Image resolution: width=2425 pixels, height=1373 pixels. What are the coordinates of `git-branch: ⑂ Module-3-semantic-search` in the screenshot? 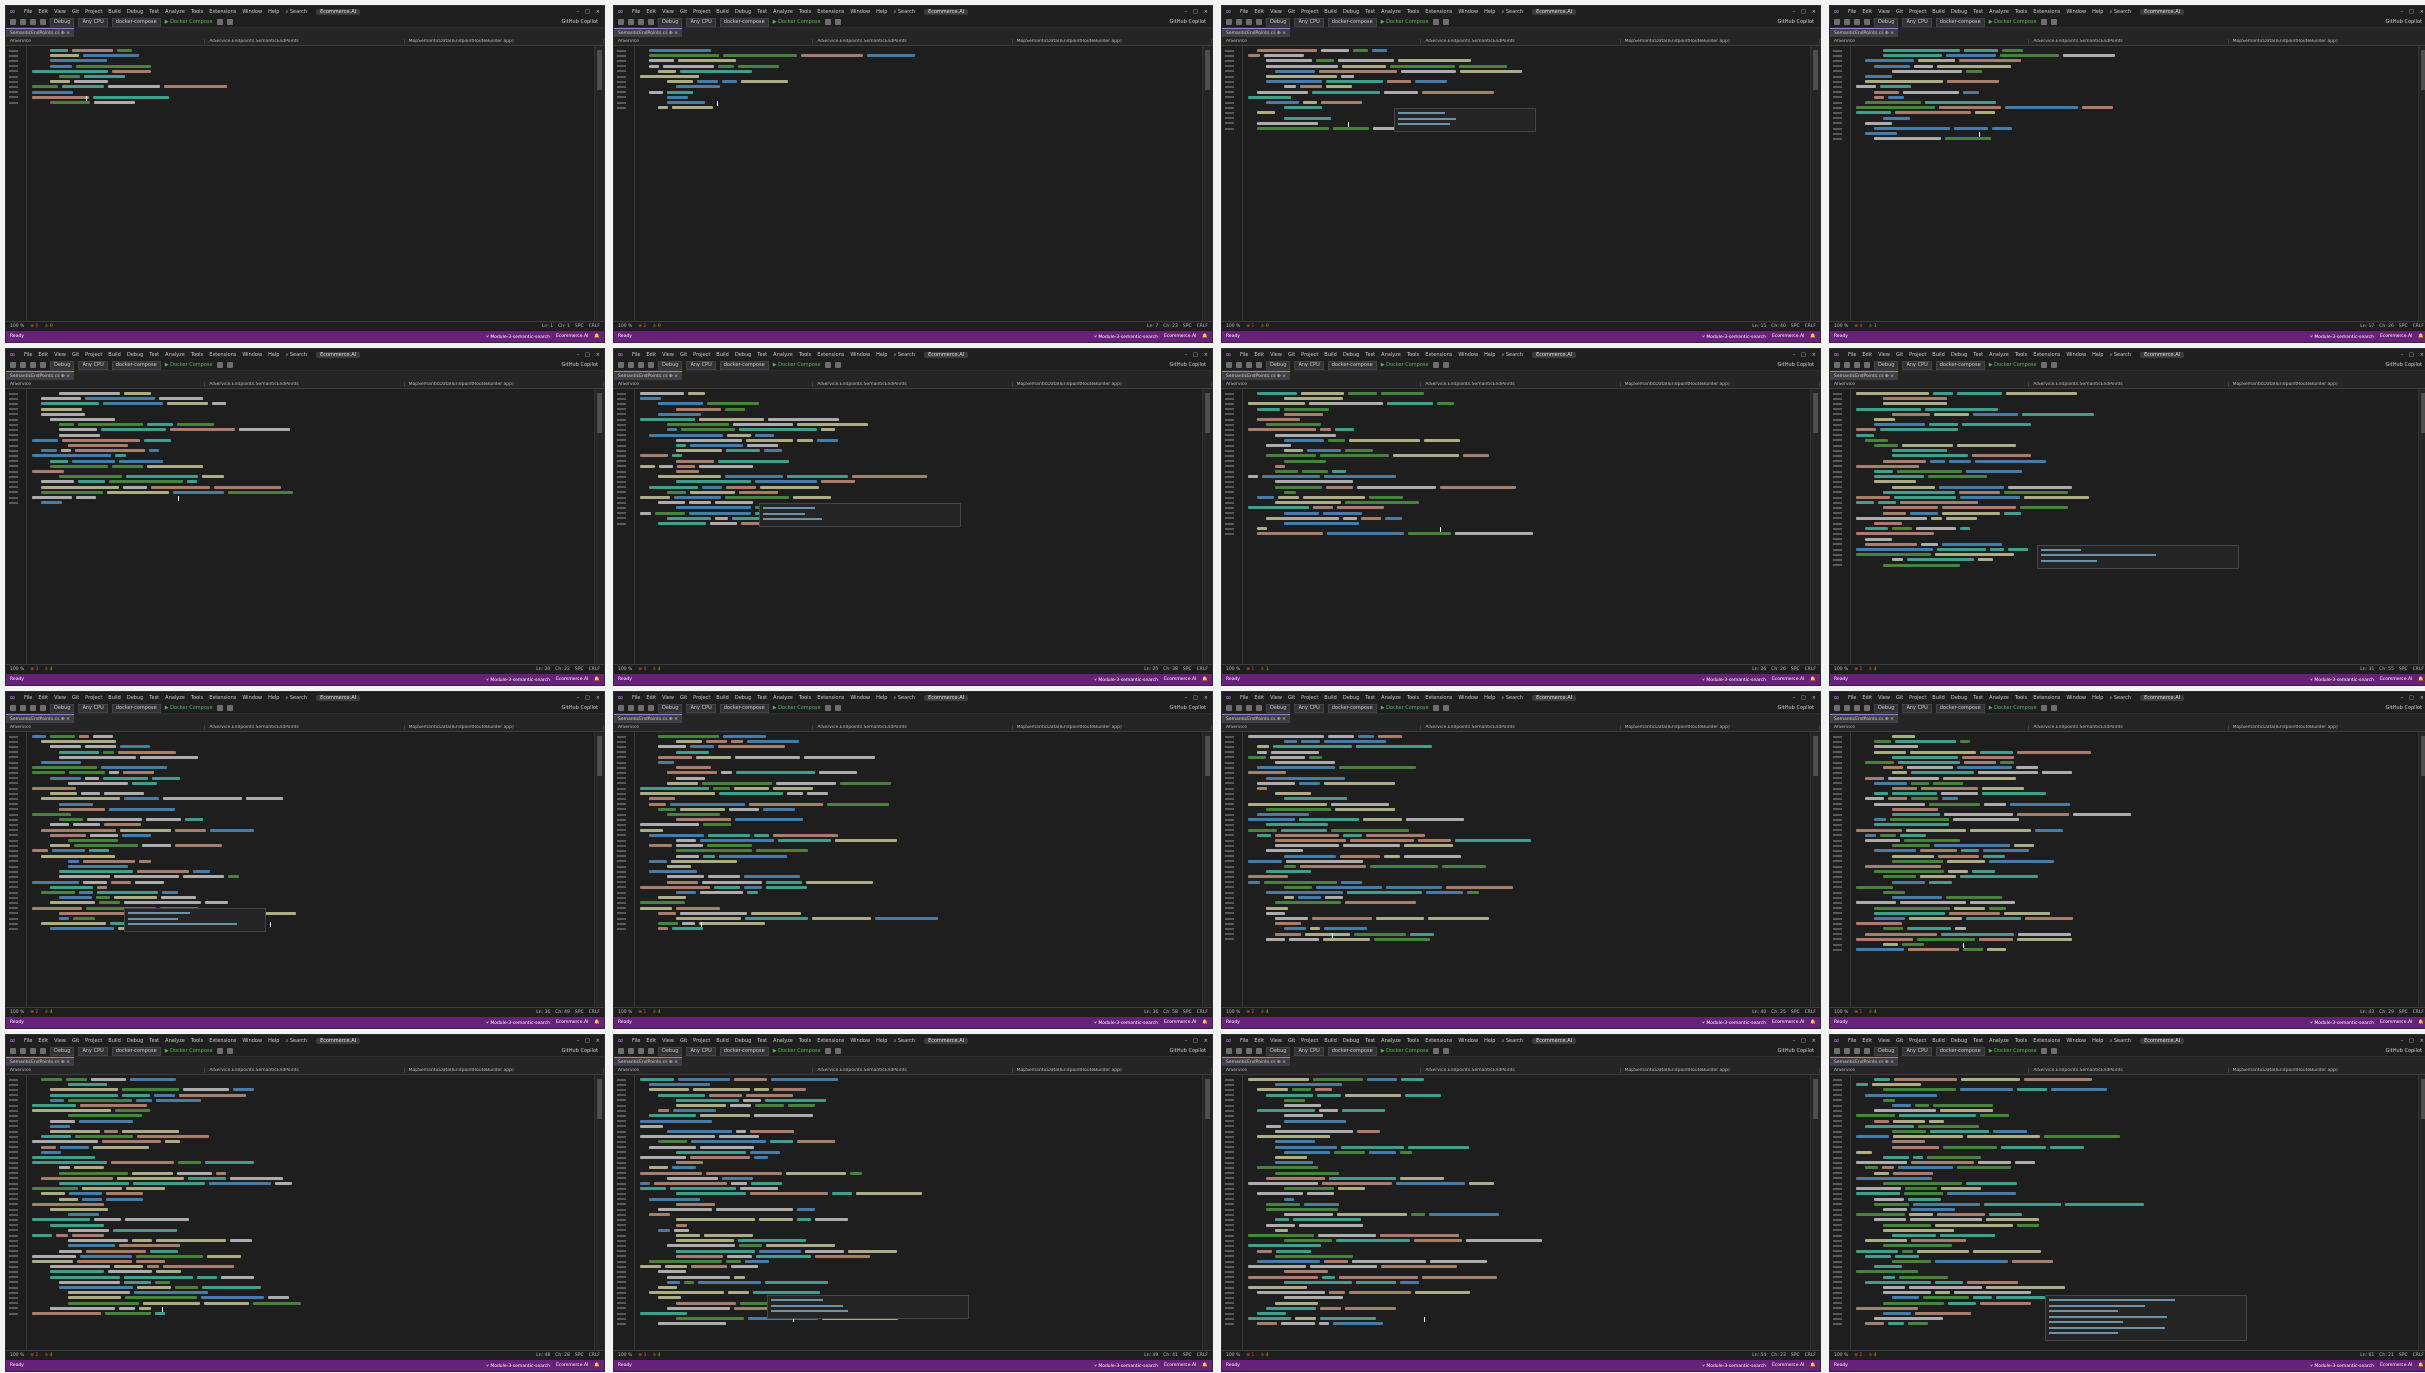 It's located at (1734, 337).